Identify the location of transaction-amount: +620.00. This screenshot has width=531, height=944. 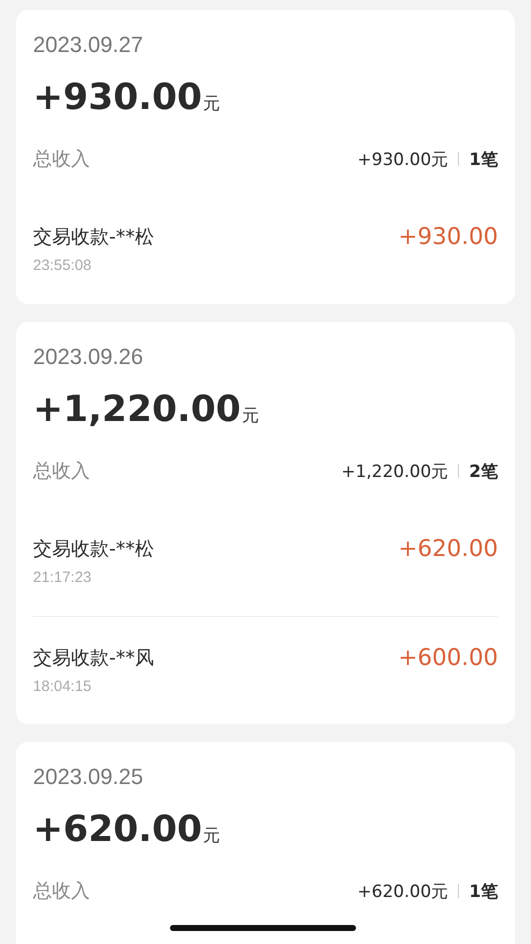
(448, 549).